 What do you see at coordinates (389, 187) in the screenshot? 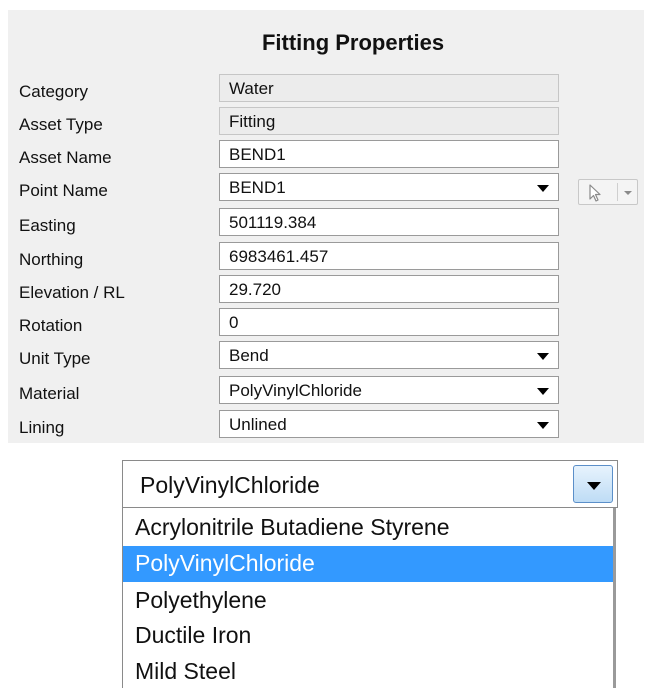
I see `point-name-dropdown: BEND1` at bounding box center [389, 187].